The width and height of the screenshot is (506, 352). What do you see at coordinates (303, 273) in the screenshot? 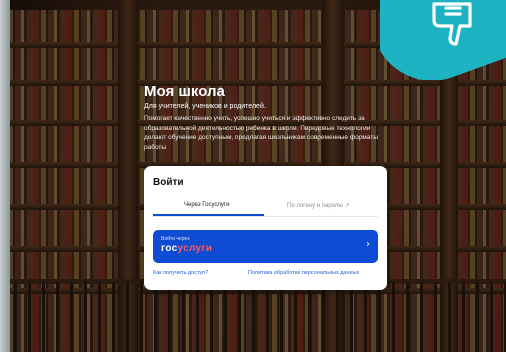
I see `privacy-policy-link: Политика обработки персональных данных` at bounding box center [303, 273].